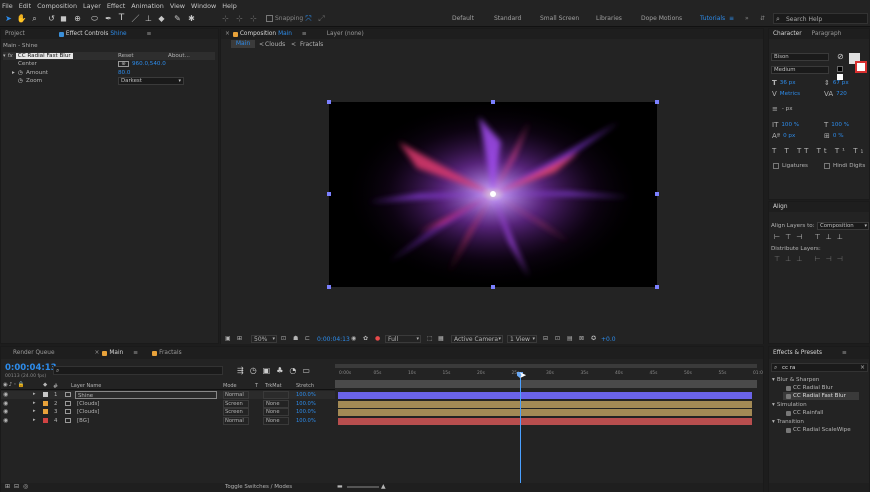 Image resolution: width=870 pixels, height=492 pixels. Describe the element at coordinates (321, 18) in the screenshot. I see `snapping-target-icon: ⤢` at that location.